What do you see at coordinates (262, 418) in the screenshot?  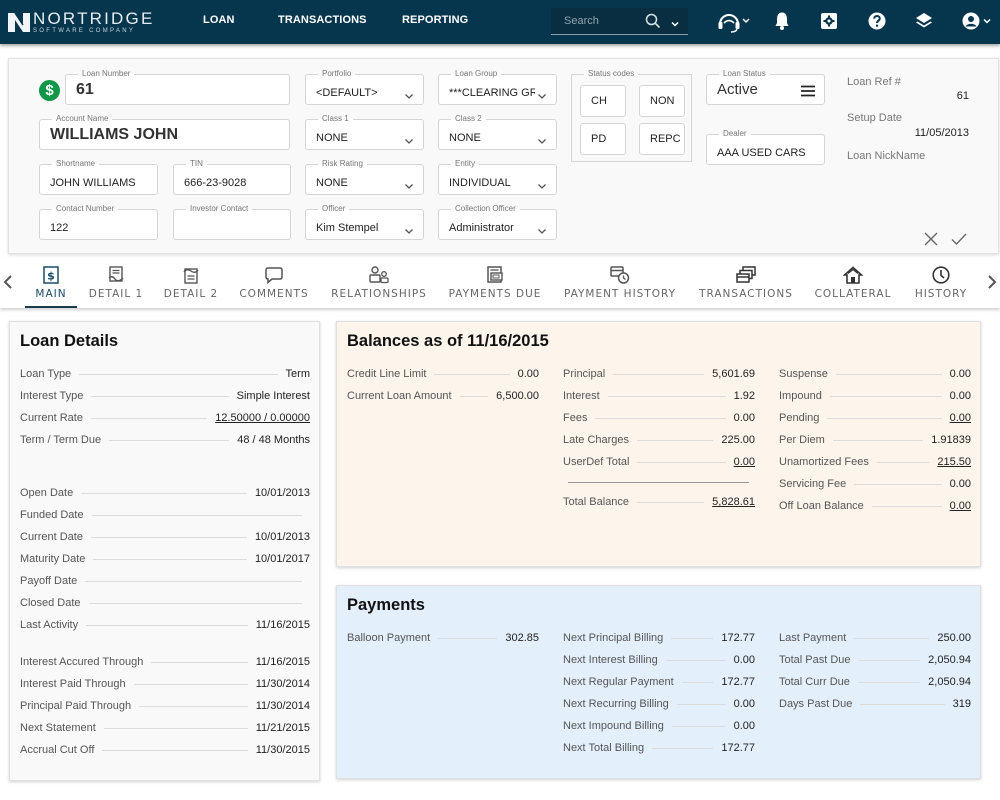 I see `row-value: 12.50000 / 0.00000` at bounding box center [262, 418].